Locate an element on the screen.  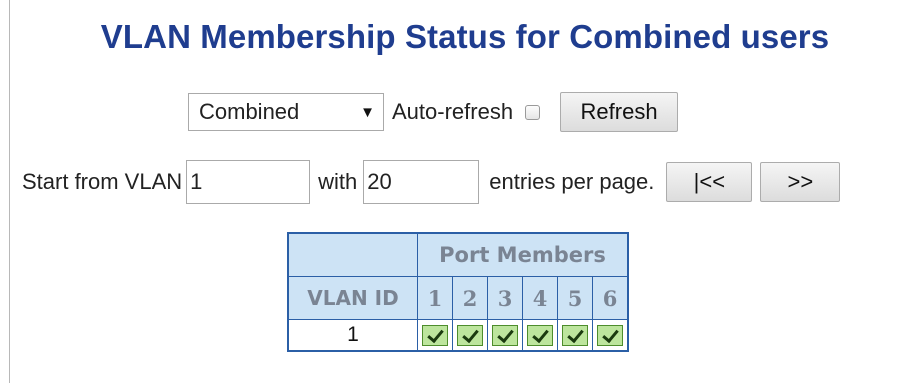
dropdown-arrow-icon: ▼ is located at coordinates (367, 112).